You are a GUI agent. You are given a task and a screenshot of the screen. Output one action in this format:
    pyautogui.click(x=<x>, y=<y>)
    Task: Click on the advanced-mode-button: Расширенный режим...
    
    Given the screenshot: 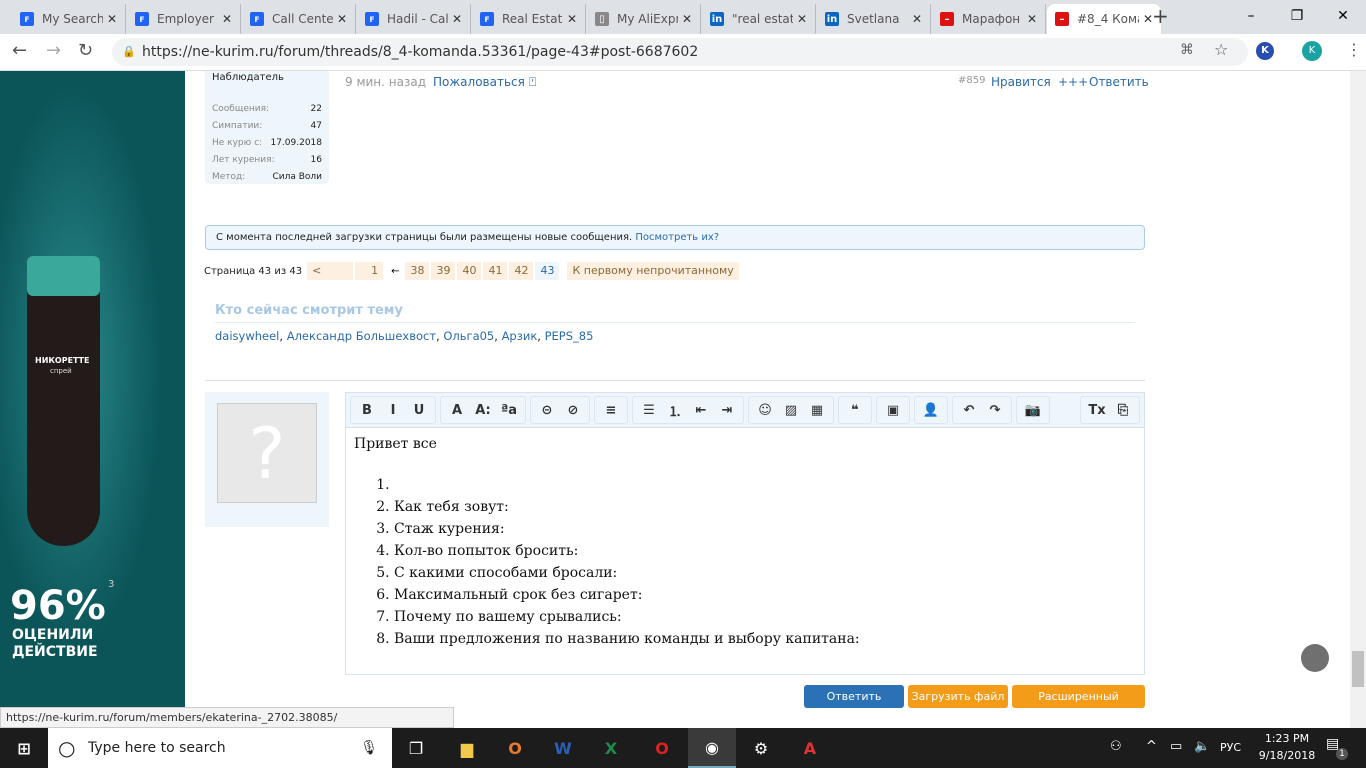 What is the action you would take?
    pyautogui.click(x=1078, y=705)
    